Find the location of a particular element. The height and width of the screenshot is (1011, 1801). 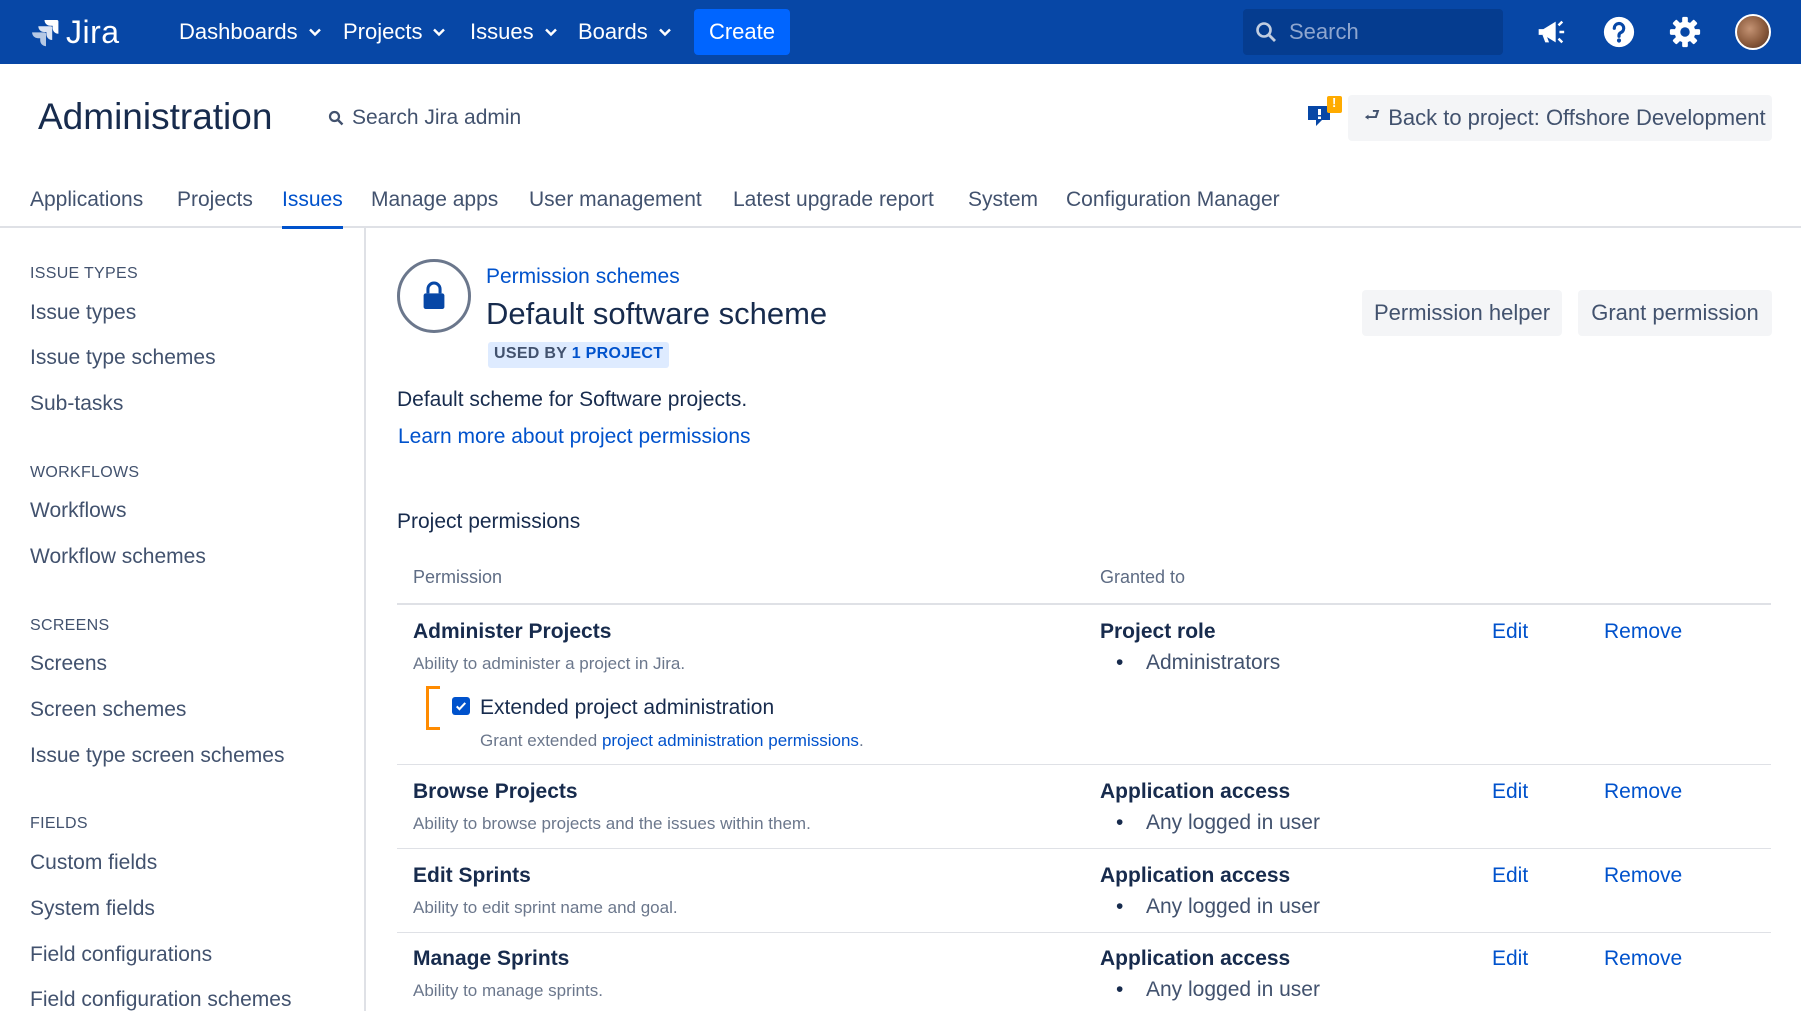

sidebar-item-field-configurations: Field configurations is located at coordinates (121, 955).